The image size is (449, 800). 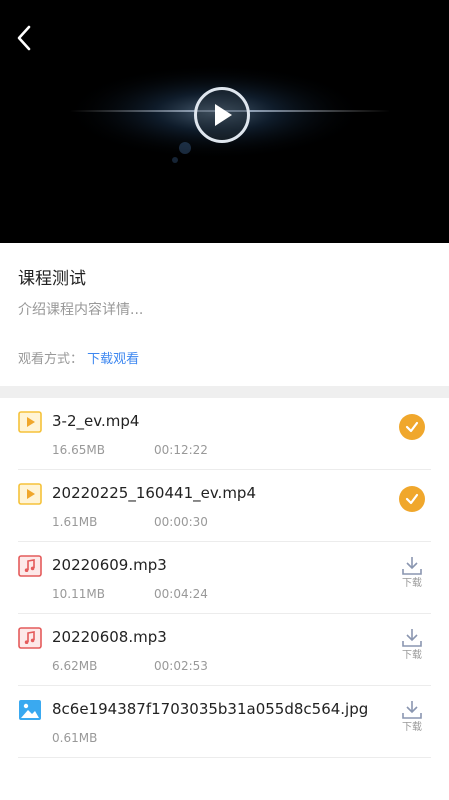 I want to click on chevron-left-icon, so click(x=24, y=38).